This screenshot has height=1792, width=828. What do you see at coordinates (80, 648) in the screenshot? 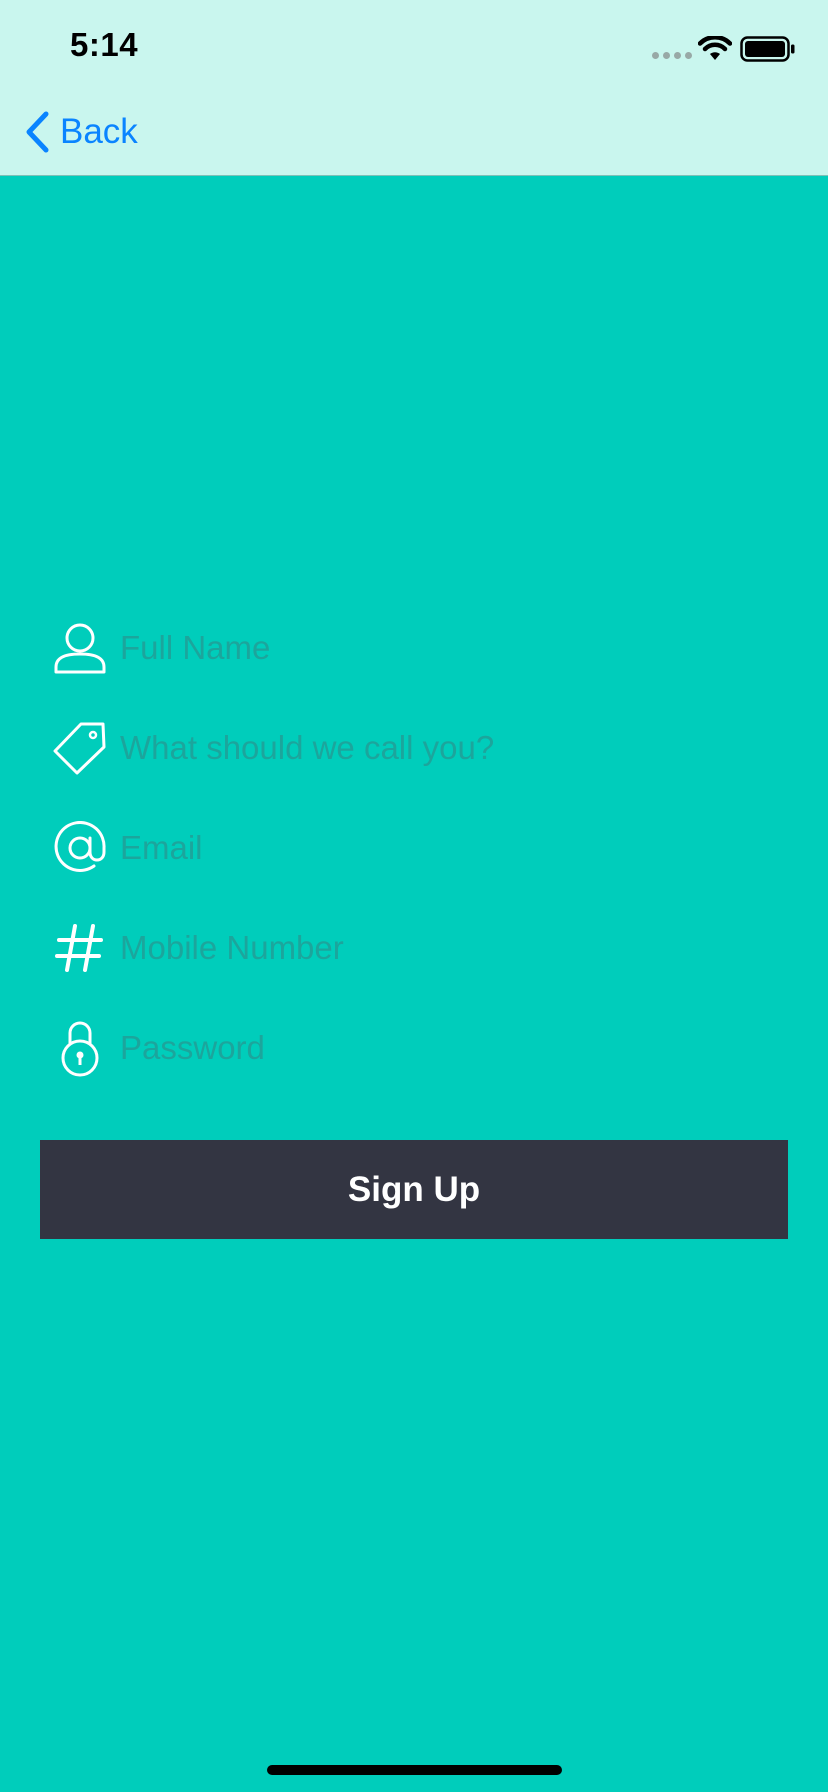
I see `user-icon` at bounding box center [80, 648].